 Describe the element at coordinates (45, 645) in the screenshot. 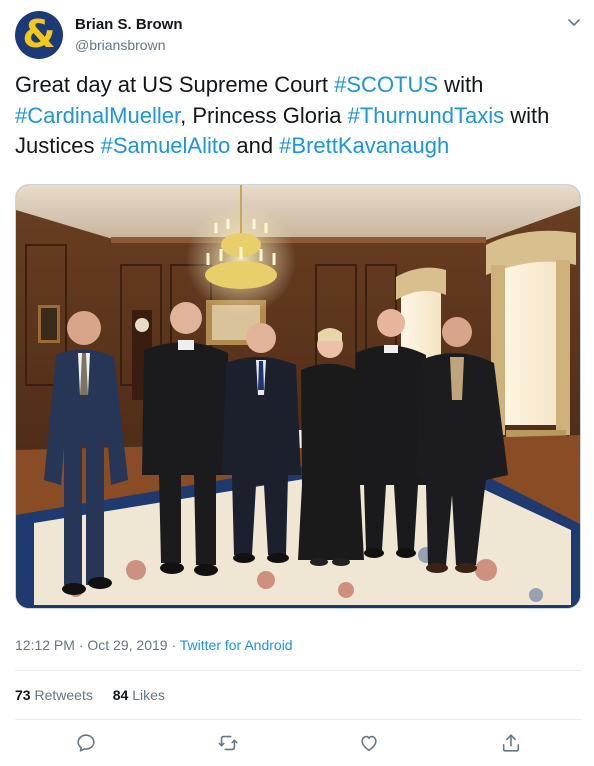

I see `tweet-time: 12:12 PM` at that location.